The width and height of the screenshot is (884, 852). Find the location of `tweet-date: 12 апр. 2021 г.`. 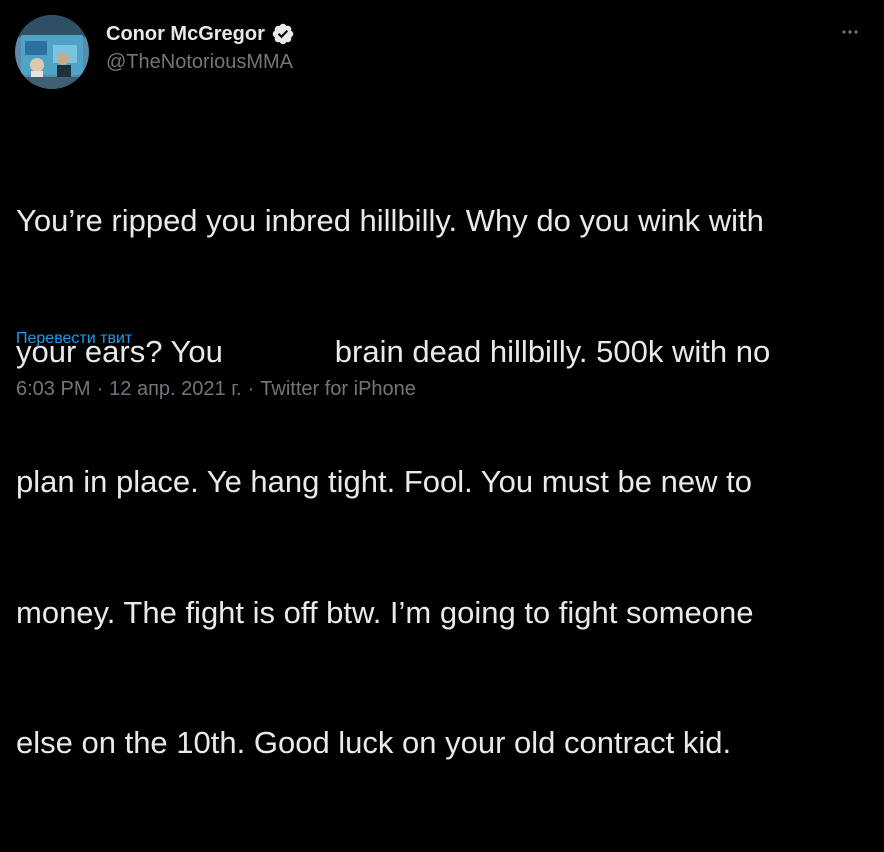

tweet-date: 12 апр. 2021 г. is located at coordinates (175, 389).